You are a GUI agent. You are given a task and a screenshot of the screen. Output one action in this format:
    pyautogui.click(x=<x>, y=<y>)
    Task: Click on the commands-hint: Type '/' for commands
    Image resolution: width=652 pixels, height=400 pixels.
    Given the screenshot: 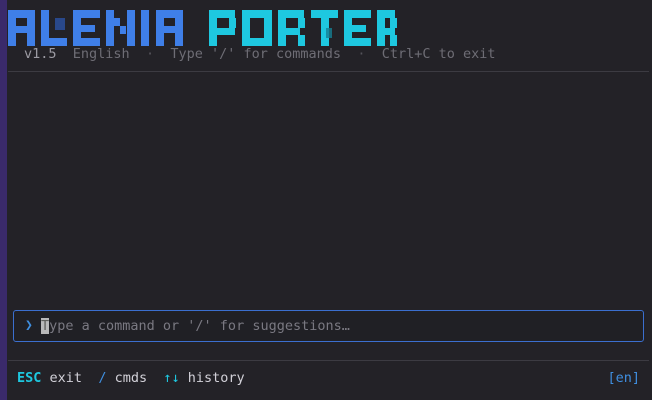 What is the action you would take?
    pyautogui.click(x=256, y=54)
    